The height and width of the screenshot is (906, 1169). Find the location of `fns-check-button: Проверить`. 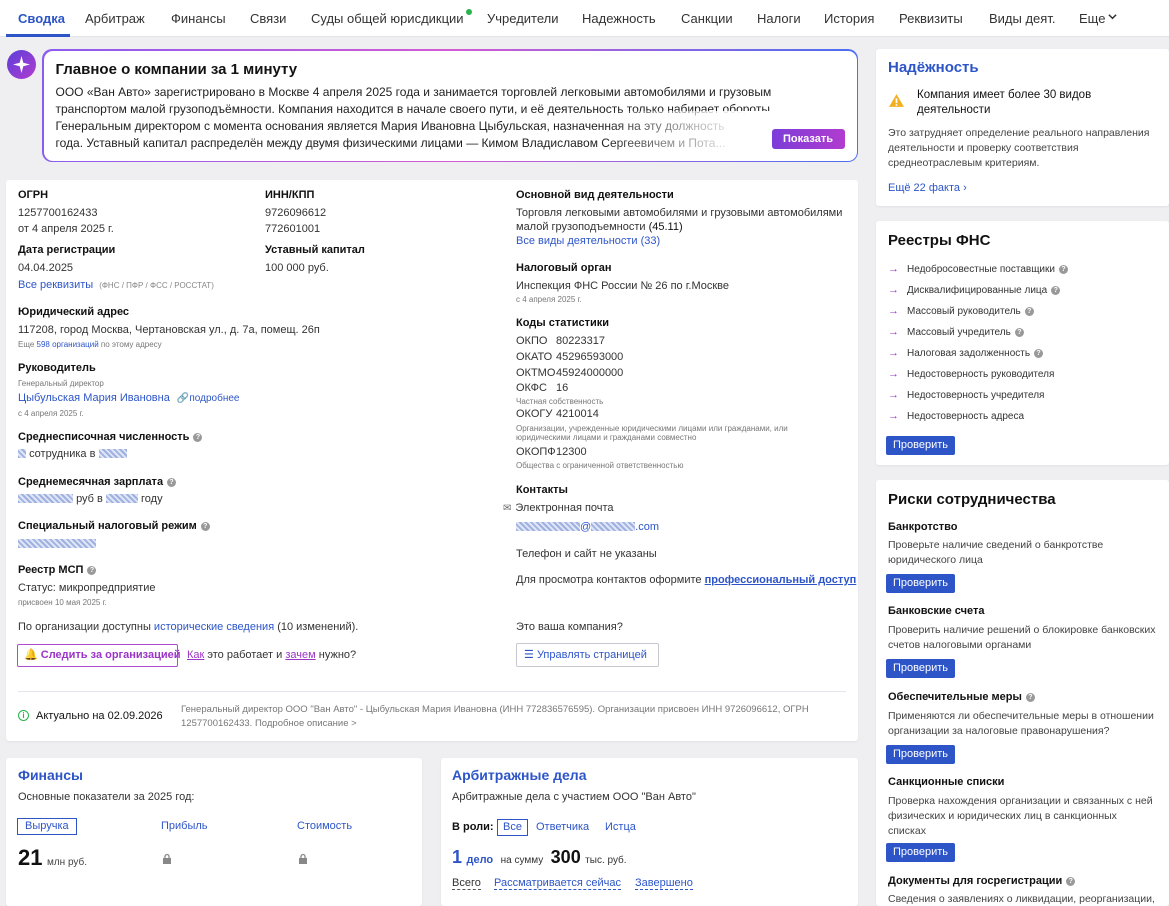

fns-check-button: Проверить is located at coordinates (921, 445).